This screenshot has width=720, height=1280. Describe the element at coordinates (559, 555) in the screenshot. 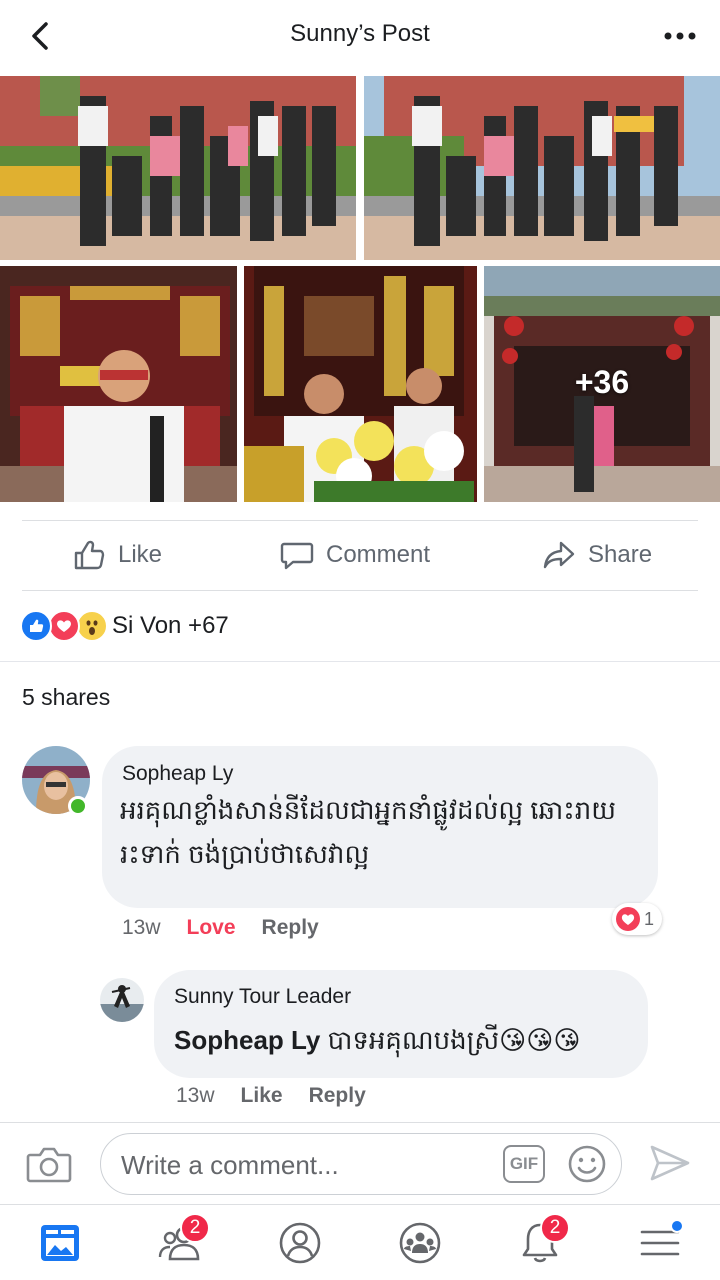

I see `share-arrow-icon` at that location.